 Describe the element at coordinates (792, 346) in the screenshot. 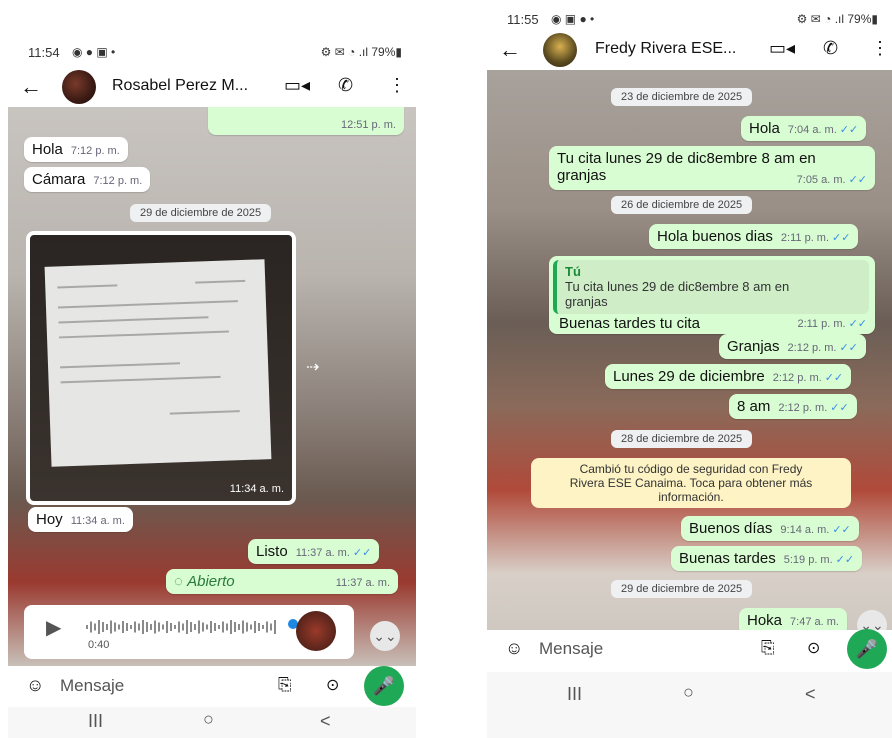

I see `message-out: Granjas 2:12 p. m. ✓✓` at that location.